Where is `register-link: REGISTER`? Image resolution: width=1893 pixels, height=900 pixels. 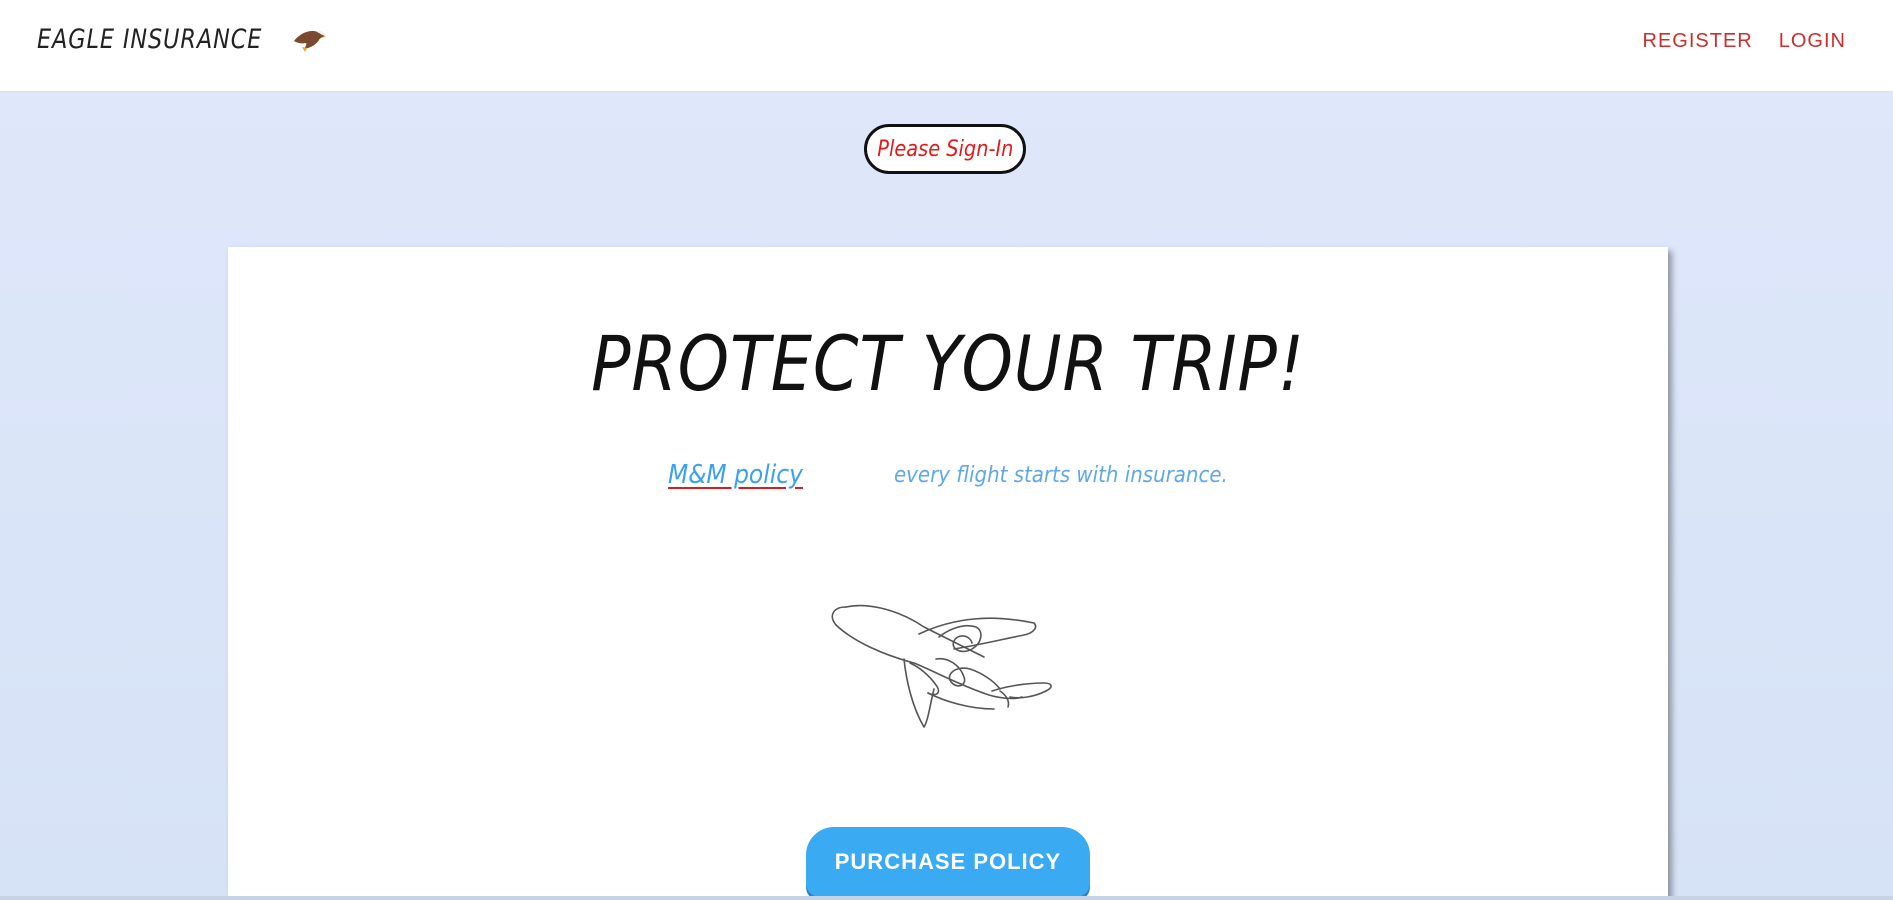
register-link: REGISTER is located at coordinates (1698, 41).